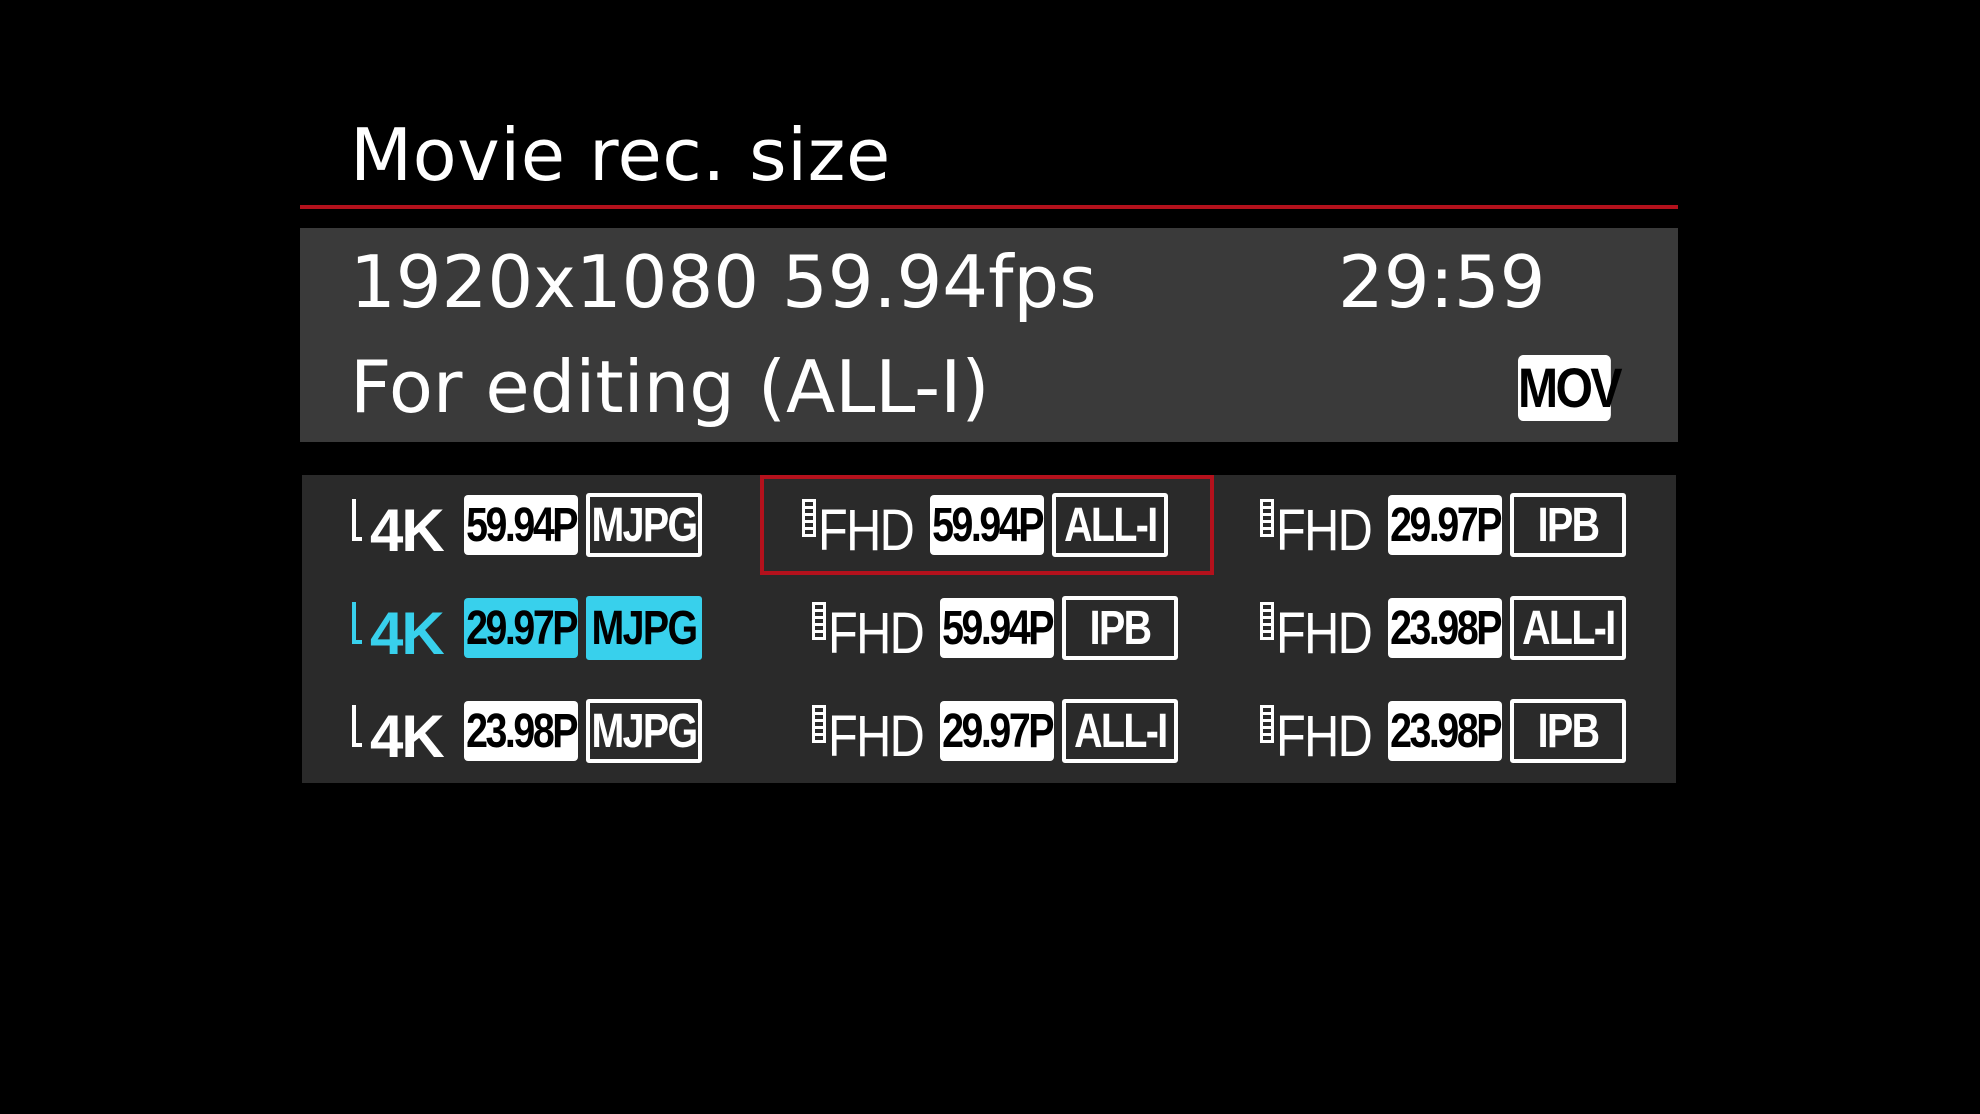  What do you see at coordinates (1442, 282) in the screenshot?
I see `remaining-time-readout: 29:59` at bounding box center [1442, 282].